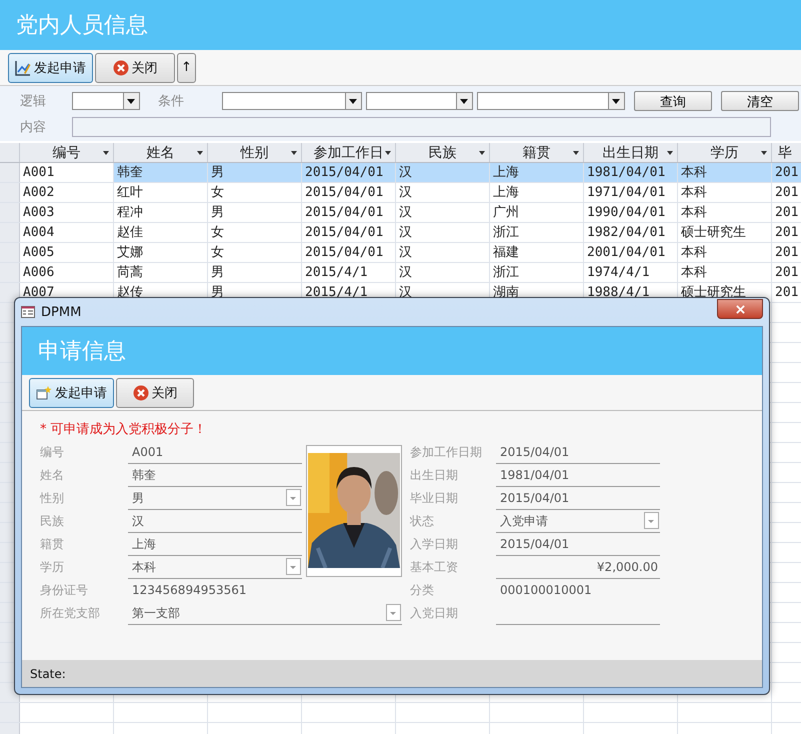 Image resolution: width=801 pixels, height=734 pixels. Describe the element at coordinates (161, 152) in the screenshot. I see `column-header: 姓名` at that location.